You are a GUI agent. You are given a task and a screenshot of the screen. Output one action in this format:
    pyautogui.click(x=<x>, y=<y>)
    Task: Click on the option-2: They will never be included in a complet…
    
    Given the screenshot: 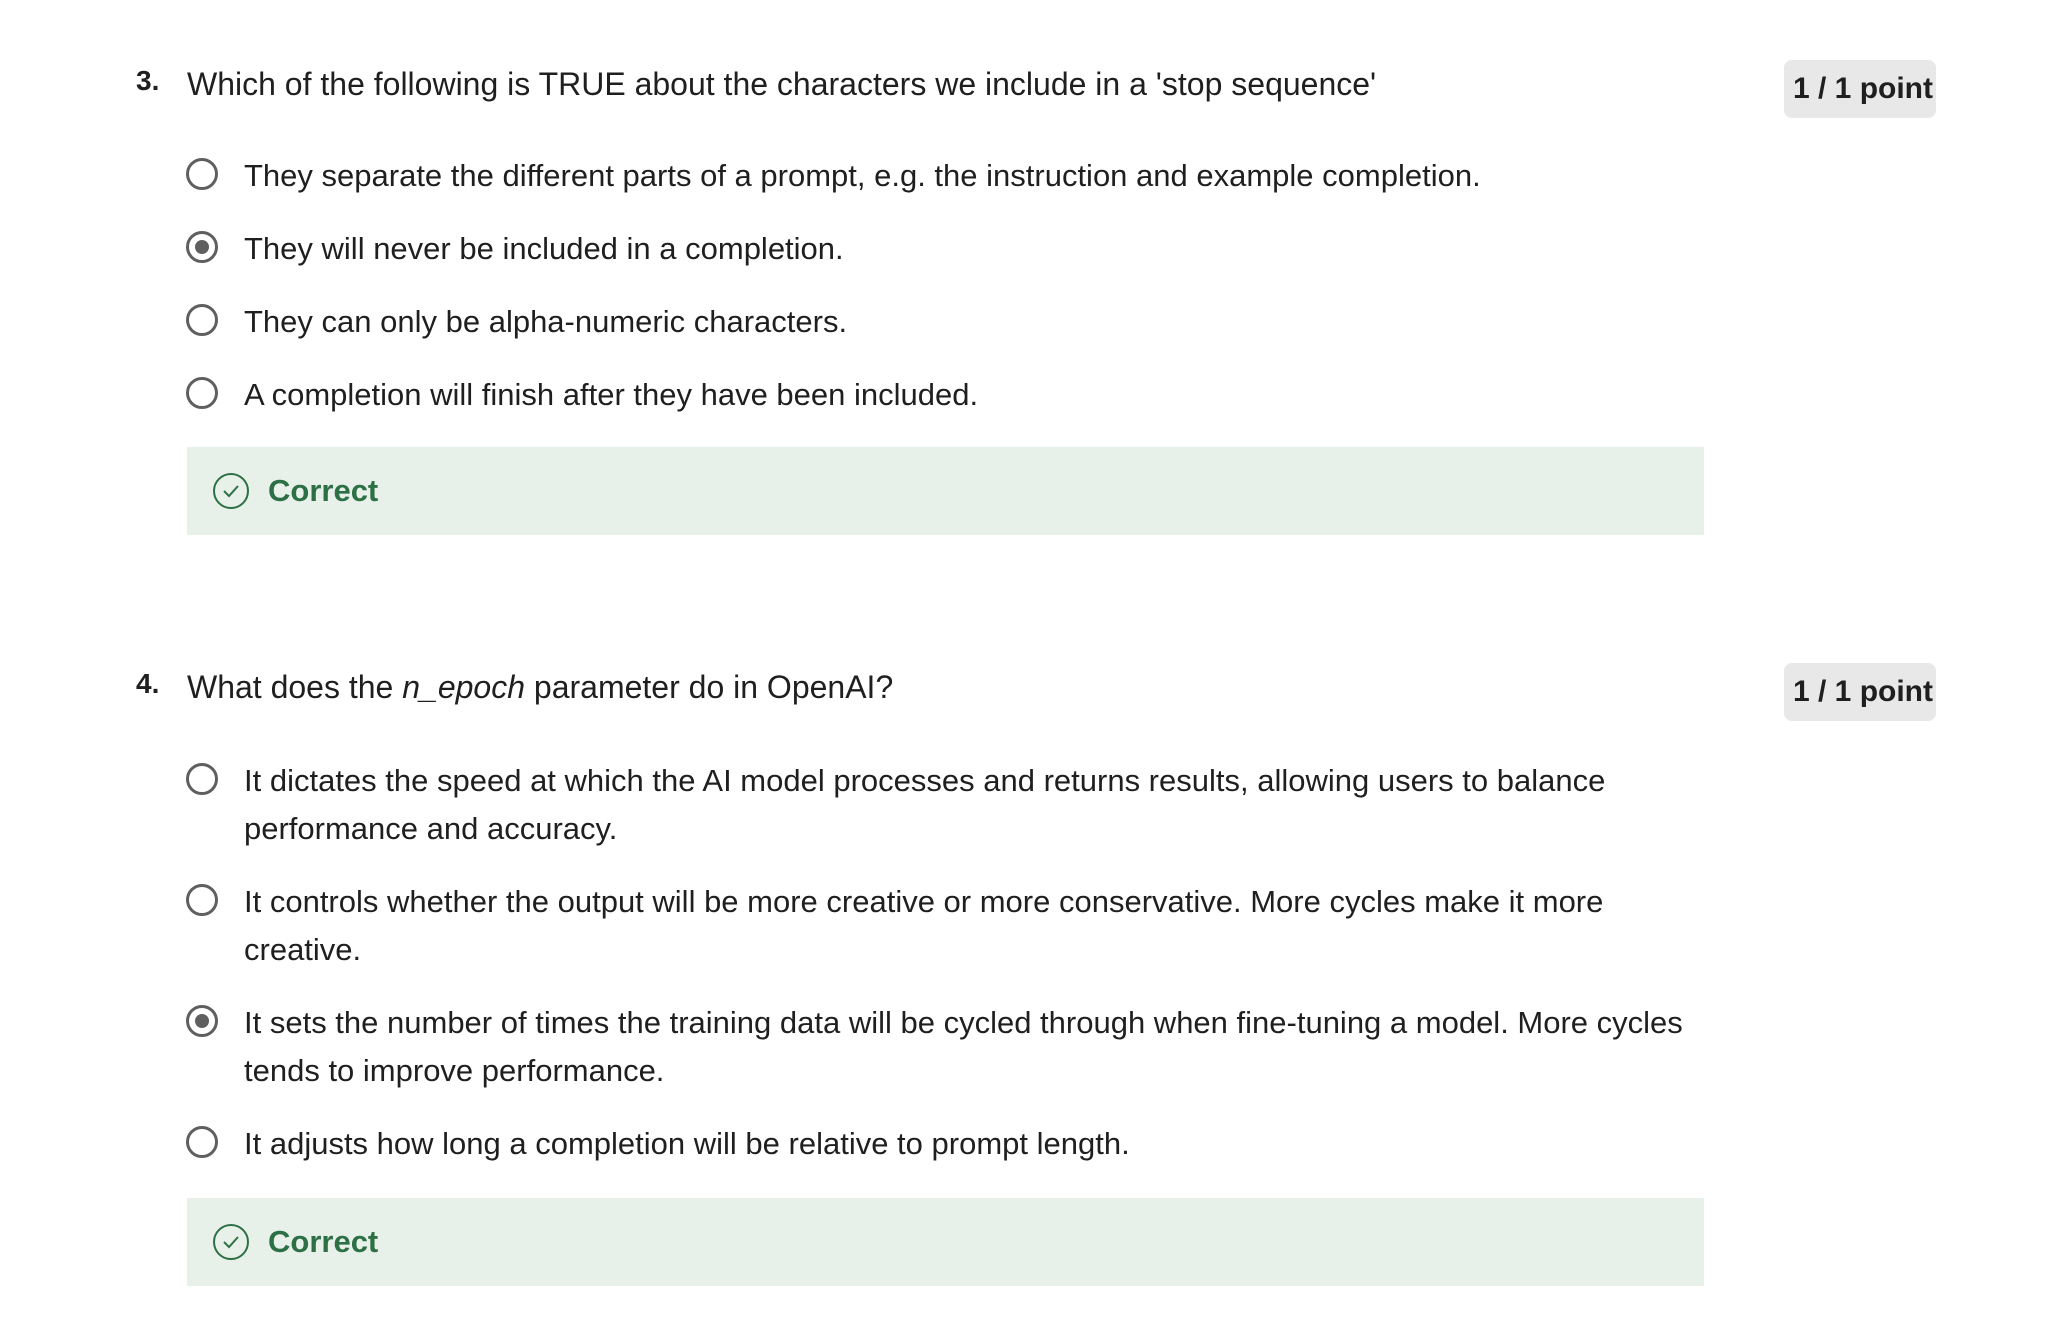 What is the action you would take?
    pyautogui.click(x=950, y=249)
    